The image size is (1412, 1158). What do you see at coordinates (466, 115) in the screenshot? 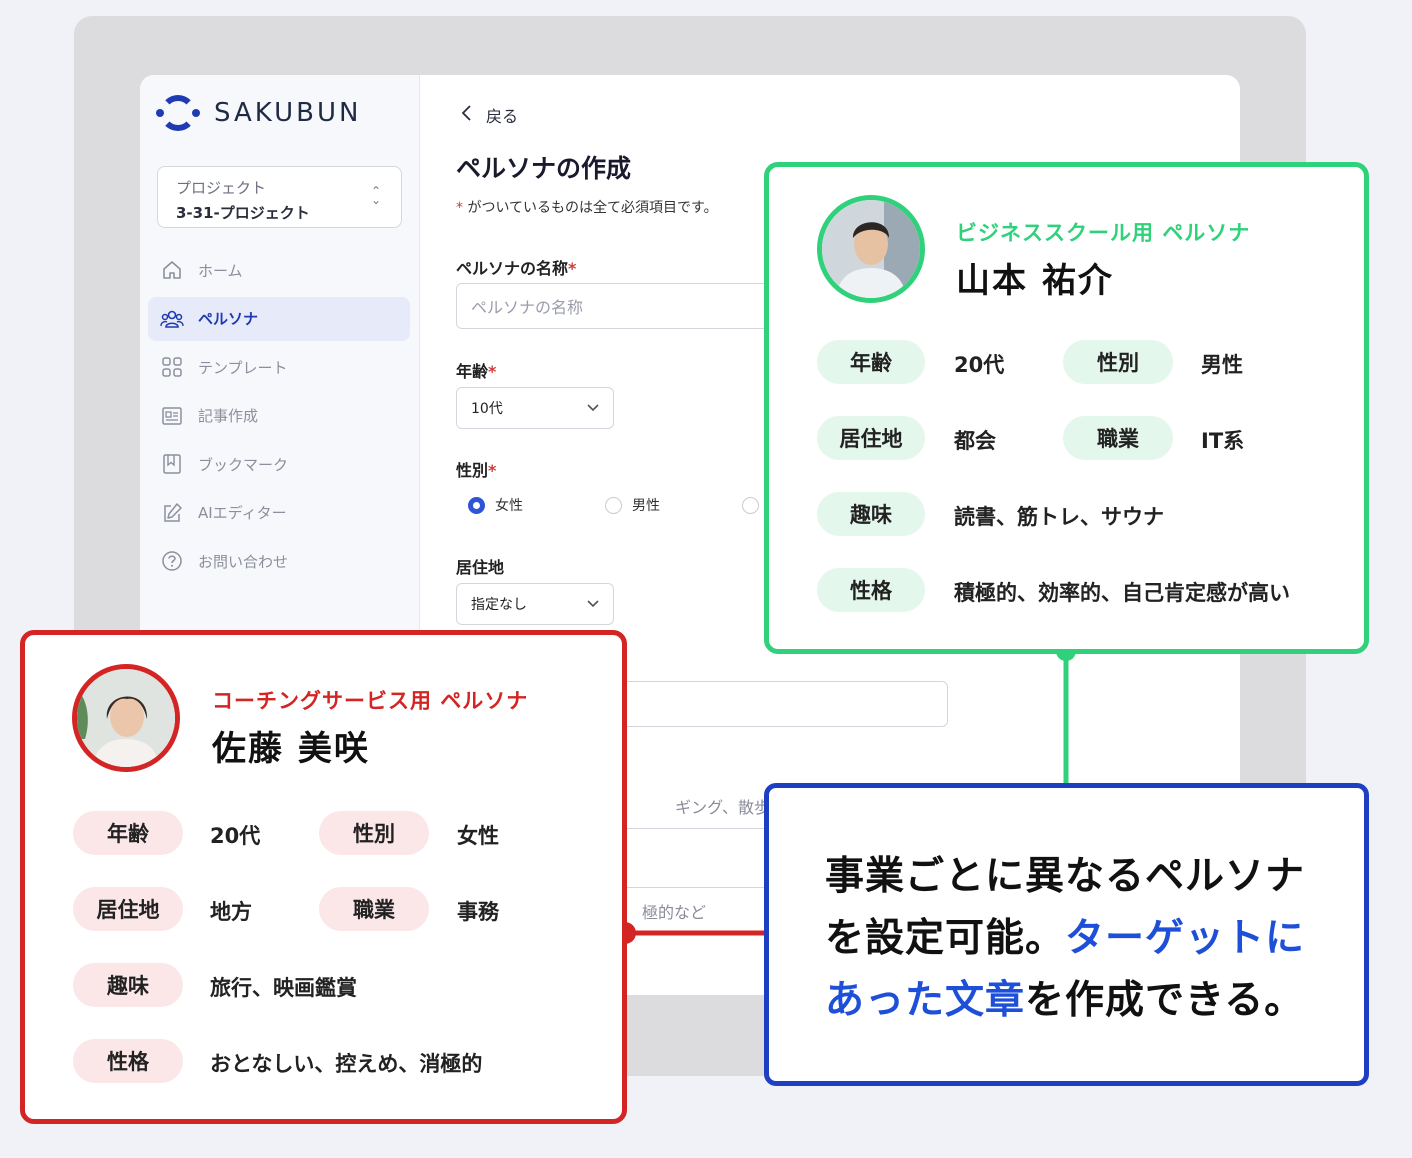
I see `chevron-left-icon` at bounding box center [466, 115].